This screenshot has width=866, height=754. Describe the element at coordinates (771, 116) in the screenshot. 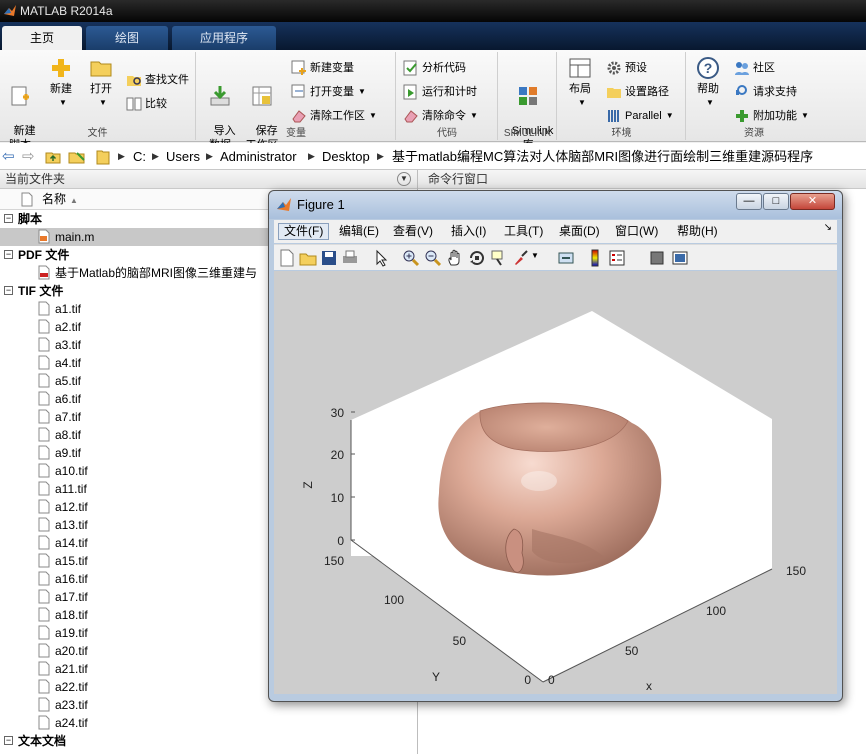

I see `addons-button: 附加功能 ▼` at that location.